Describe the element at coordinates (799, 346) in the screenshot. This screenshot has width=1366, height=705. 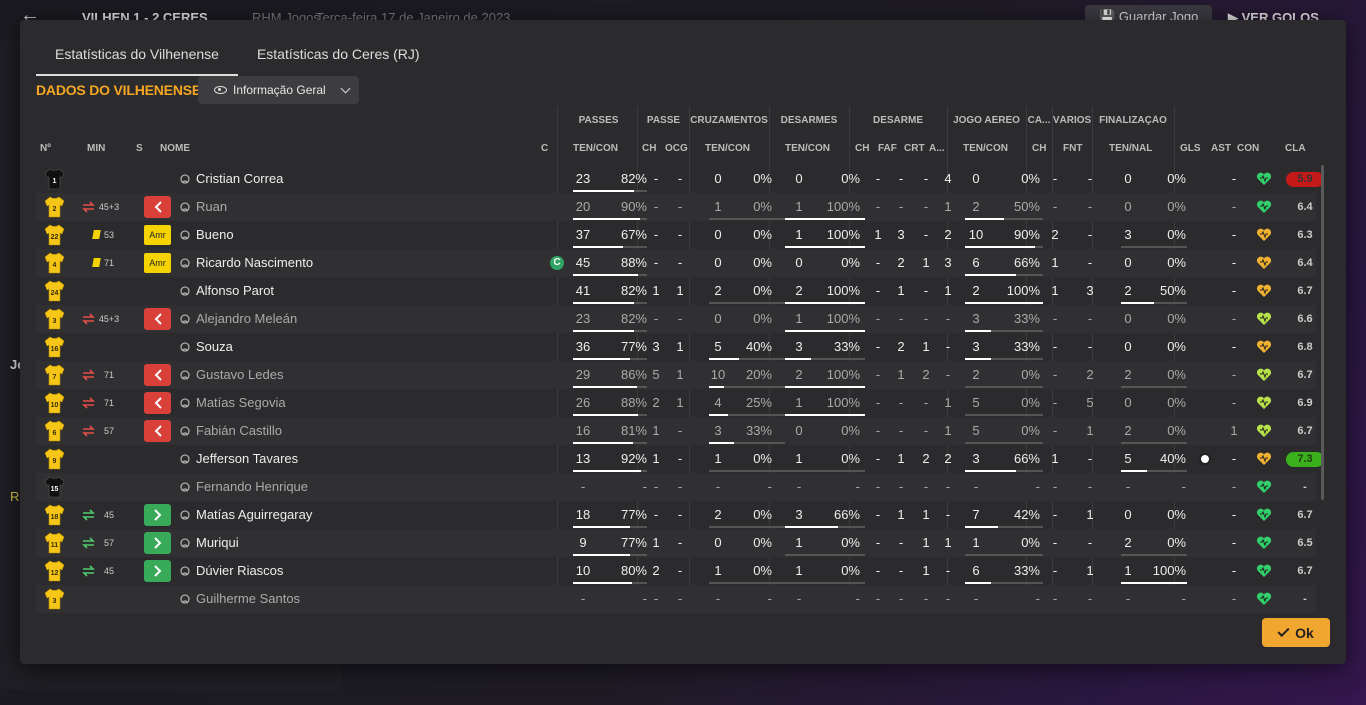
I see `stat-da: 3` at that location.